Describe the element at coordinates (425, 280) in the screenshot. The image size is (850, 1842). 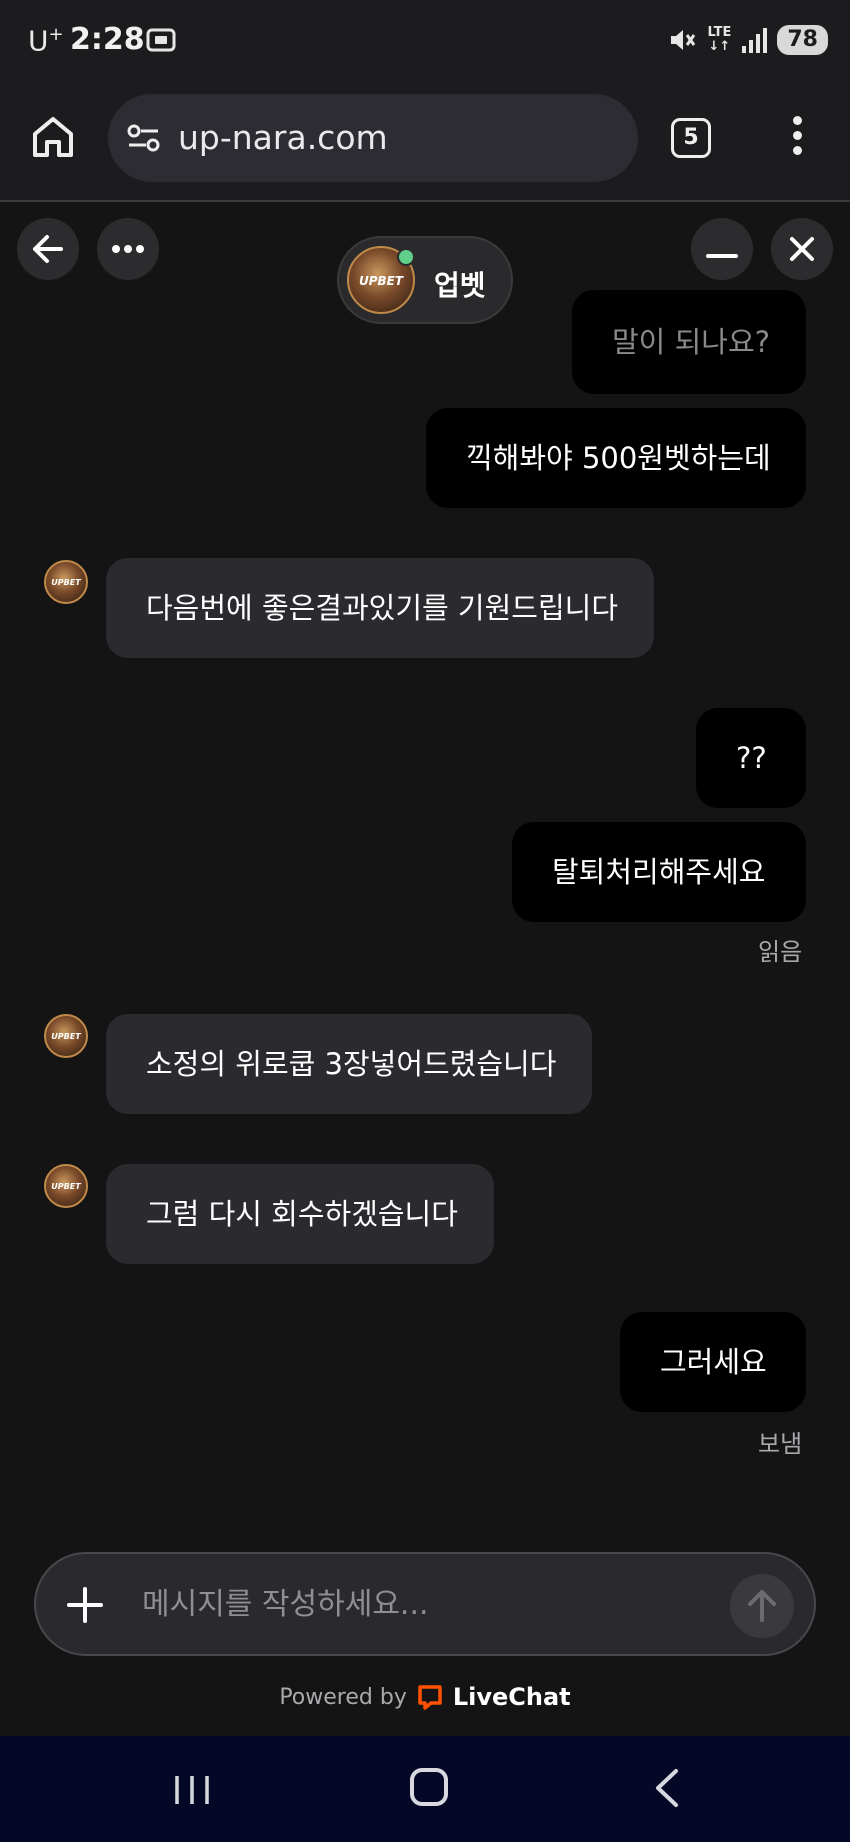
I see `agent-header: UPBET 업벳` at that location.